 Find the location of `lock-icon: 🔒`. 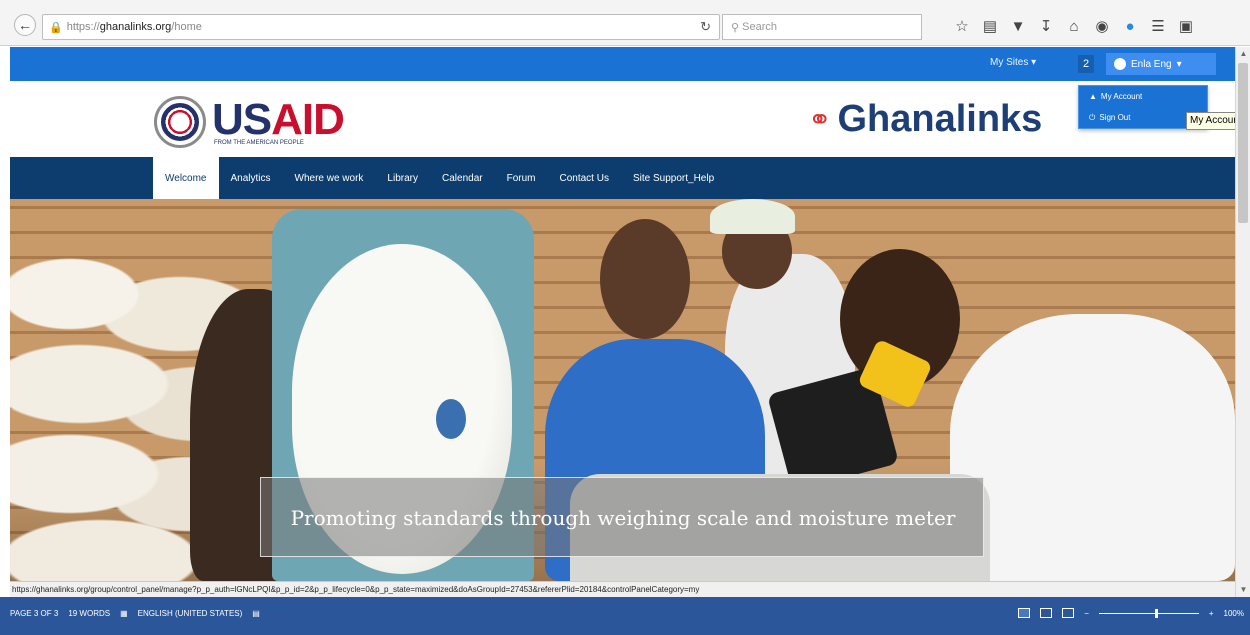

lock-icon: 🔒 is located at coordinates (56, 27).